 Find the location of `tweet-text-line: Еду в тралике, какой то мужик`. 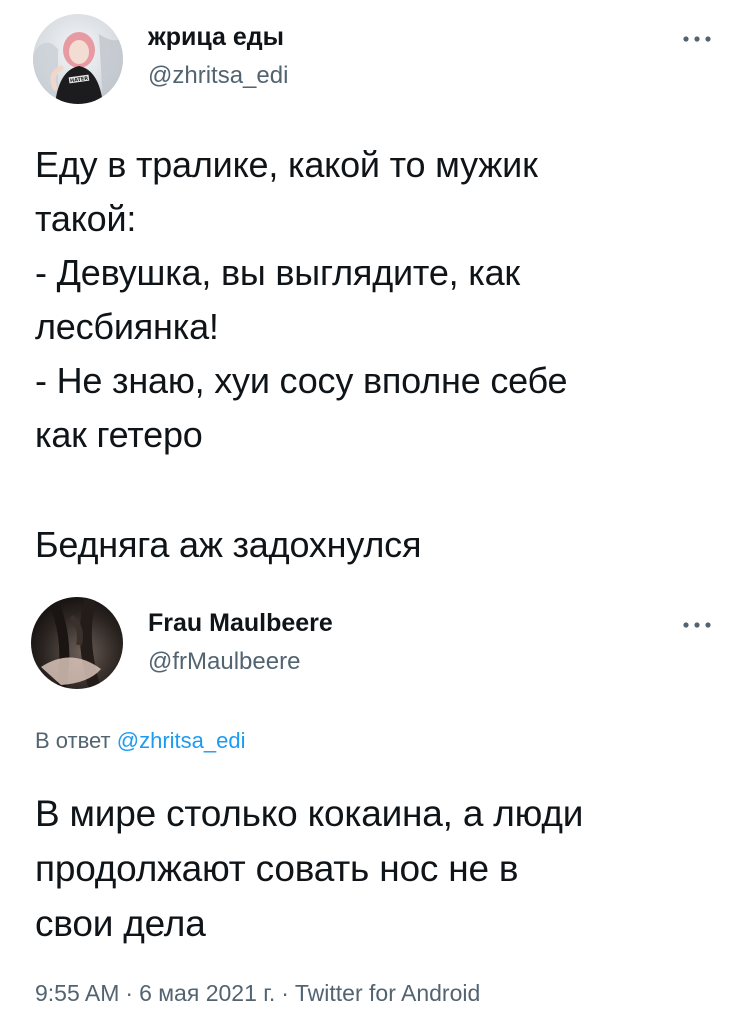

tweet-text-line: Еду в тралике, какой то мужик is located at coordinates (286, 164).